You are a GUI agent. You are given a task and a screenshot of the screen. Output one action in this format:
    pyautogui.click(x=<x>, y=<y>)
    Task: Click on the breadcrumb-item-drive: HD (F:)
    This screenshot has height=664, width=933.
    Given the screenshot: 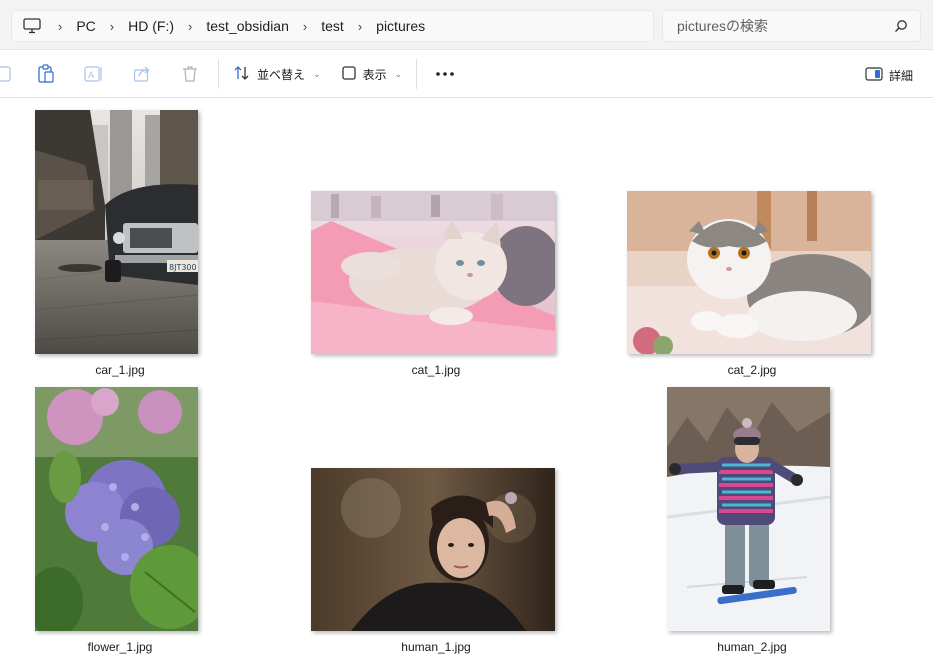 What is the action you would take?
    pyautogui.click(x=151, y=26)
    